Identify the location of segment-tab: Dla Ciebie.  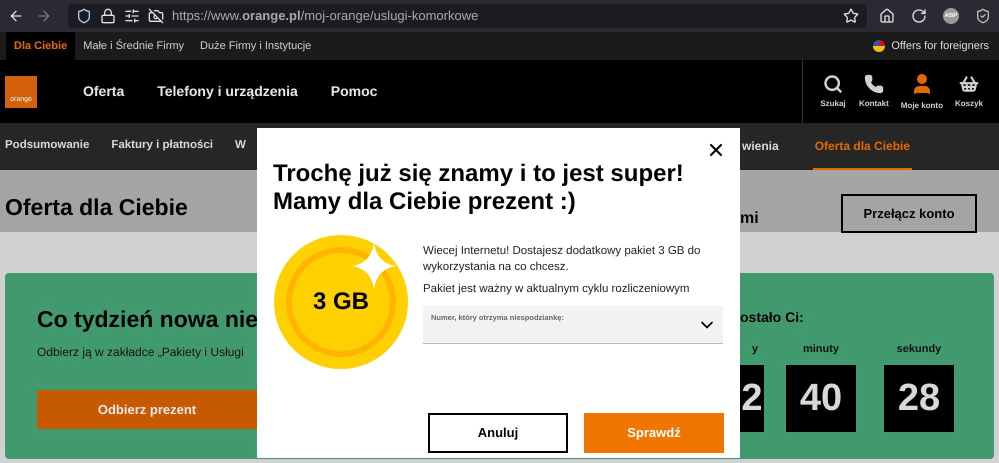
(41, 46).